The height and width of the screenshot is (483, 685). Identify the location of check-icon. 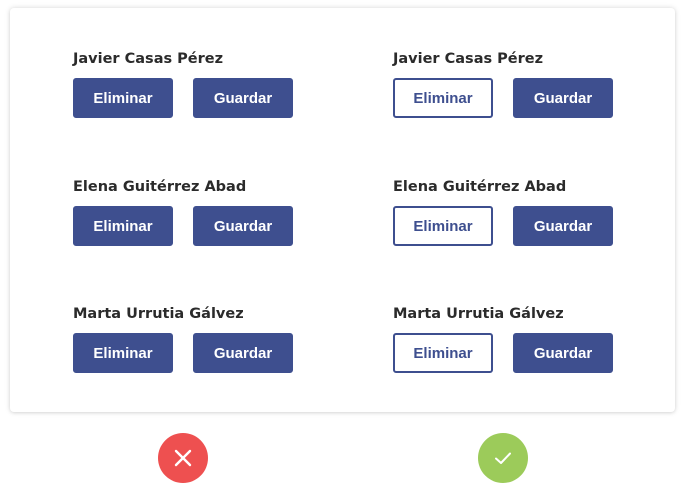
(503, 458).